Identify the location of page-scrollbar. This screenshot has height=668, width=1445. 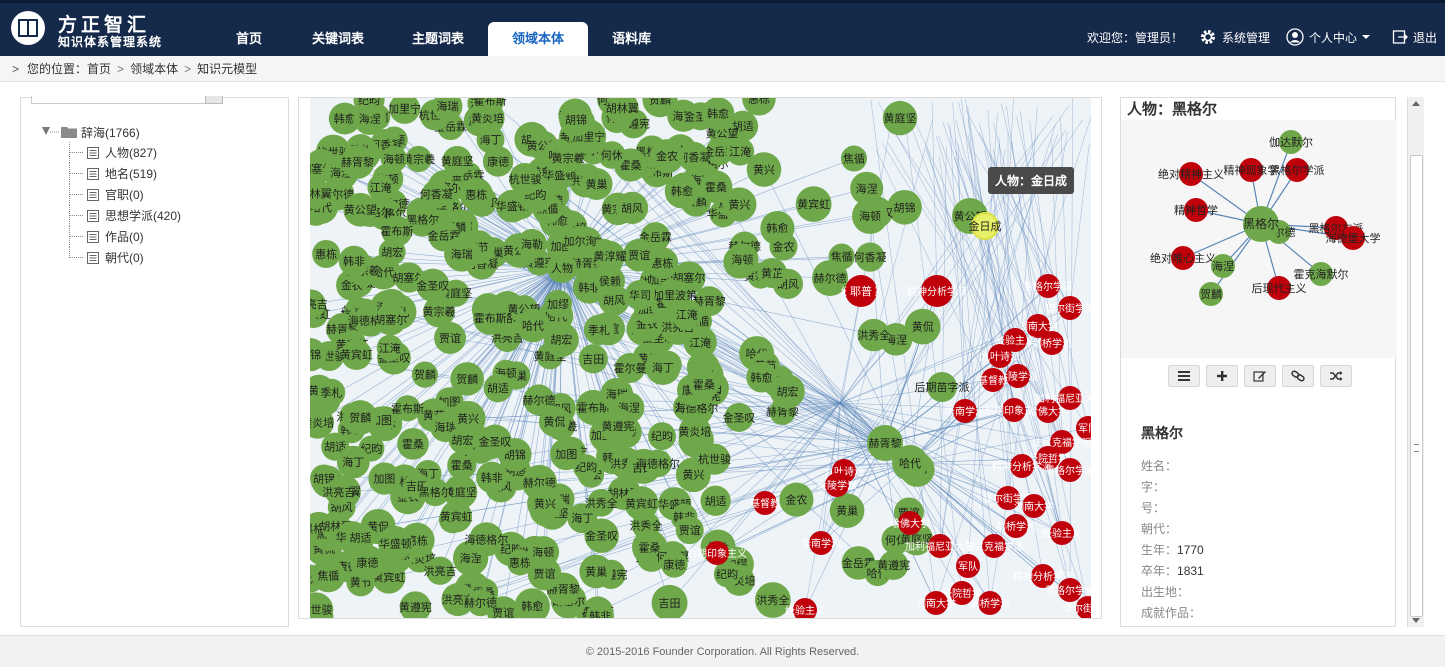
(1415, 362).